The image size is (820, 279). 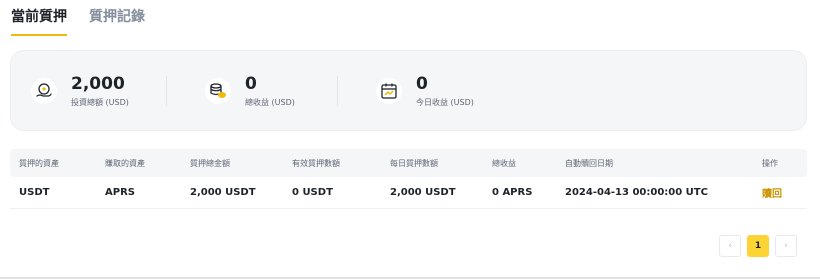 What do you see at coordinates (210, 163) in the screenshot?
I see `header-total-staked: 質押總金額` at bounding box center [210, 163].